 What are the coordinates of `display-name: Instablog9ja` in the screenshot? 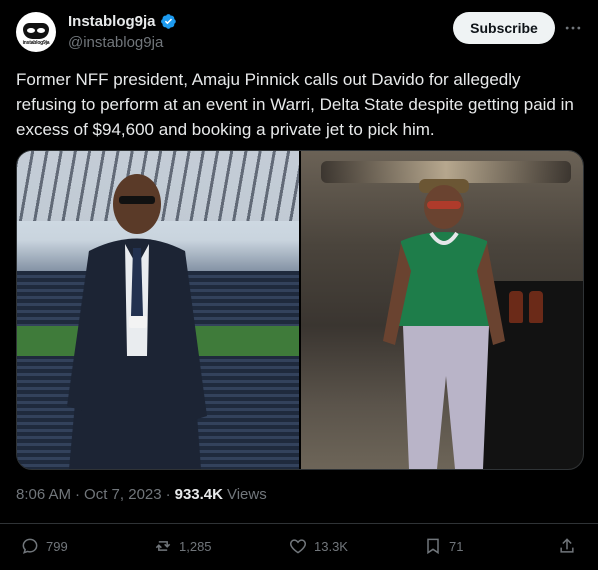 It's located at (112, 21).